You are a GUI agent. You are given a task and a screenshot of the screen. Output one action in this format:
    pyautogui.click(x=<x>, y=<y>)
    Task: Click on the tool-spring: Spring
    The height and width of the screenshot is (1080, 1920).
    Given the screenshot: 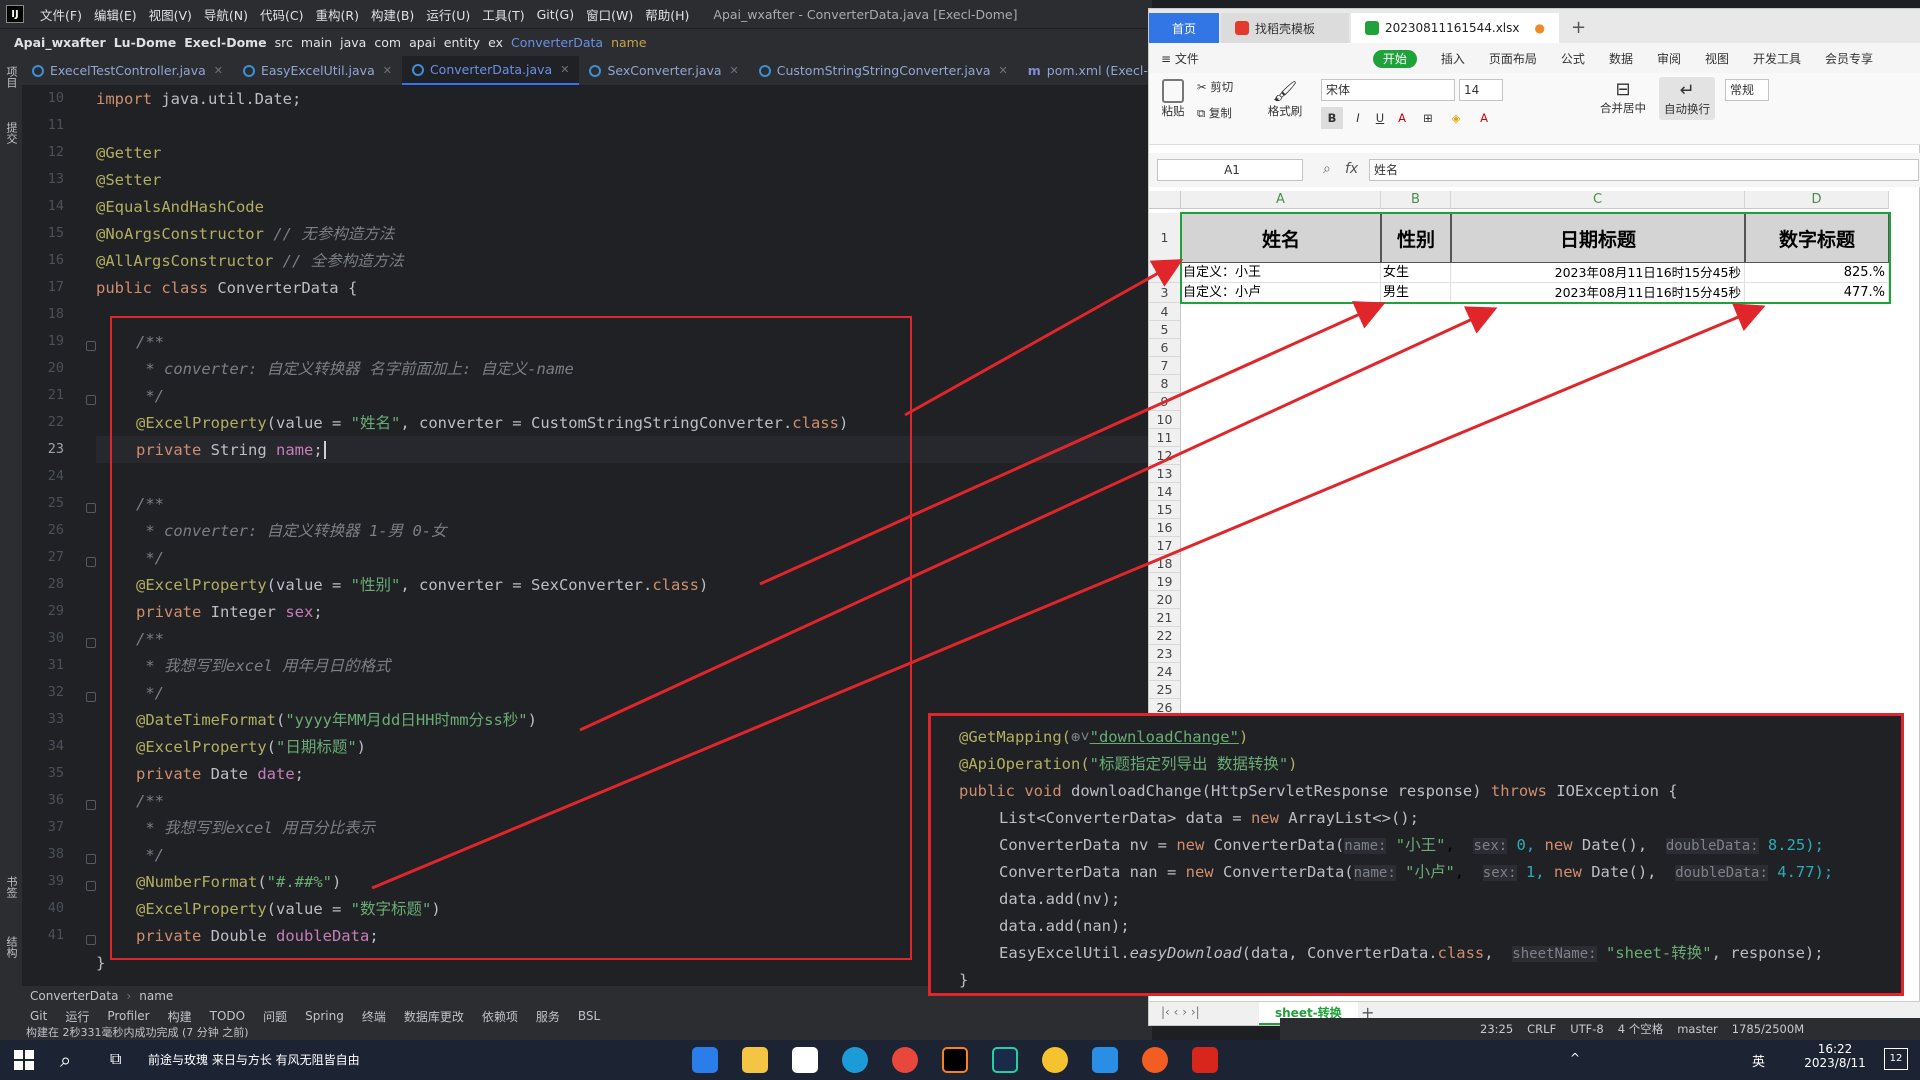 What is the action you would take?
    pyautogui.click(x=324, y=1016)
    